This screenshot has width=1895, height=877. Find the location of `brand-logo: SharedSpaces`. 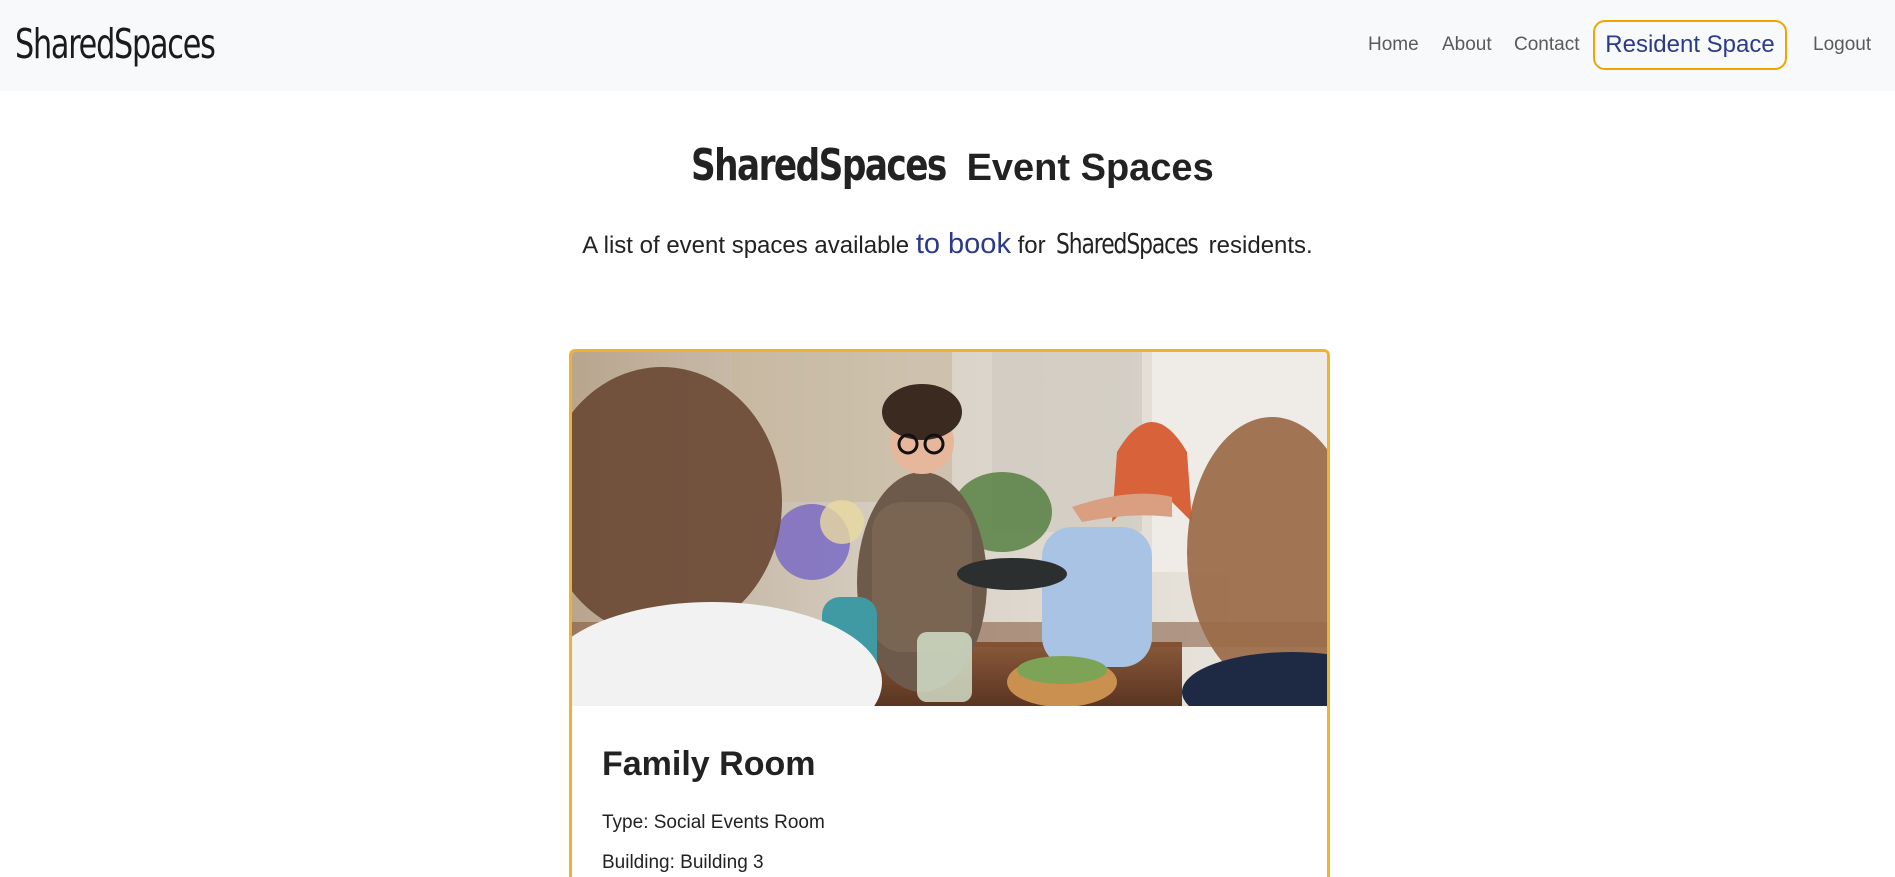

brand-logo: SharedSpaces is located at coordinates (115, 44).